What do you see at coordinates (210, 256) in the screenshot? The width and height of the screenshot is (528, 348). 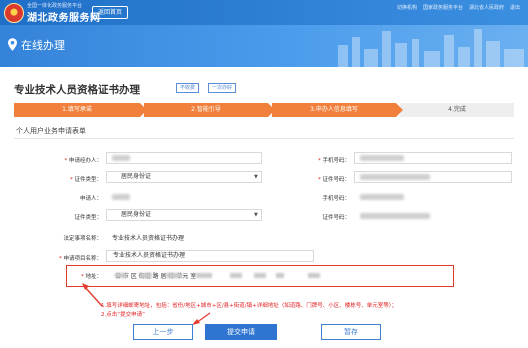 I see `apply-item-field: 专业技术人员资格证书办理` at bounding box center [210, 256].